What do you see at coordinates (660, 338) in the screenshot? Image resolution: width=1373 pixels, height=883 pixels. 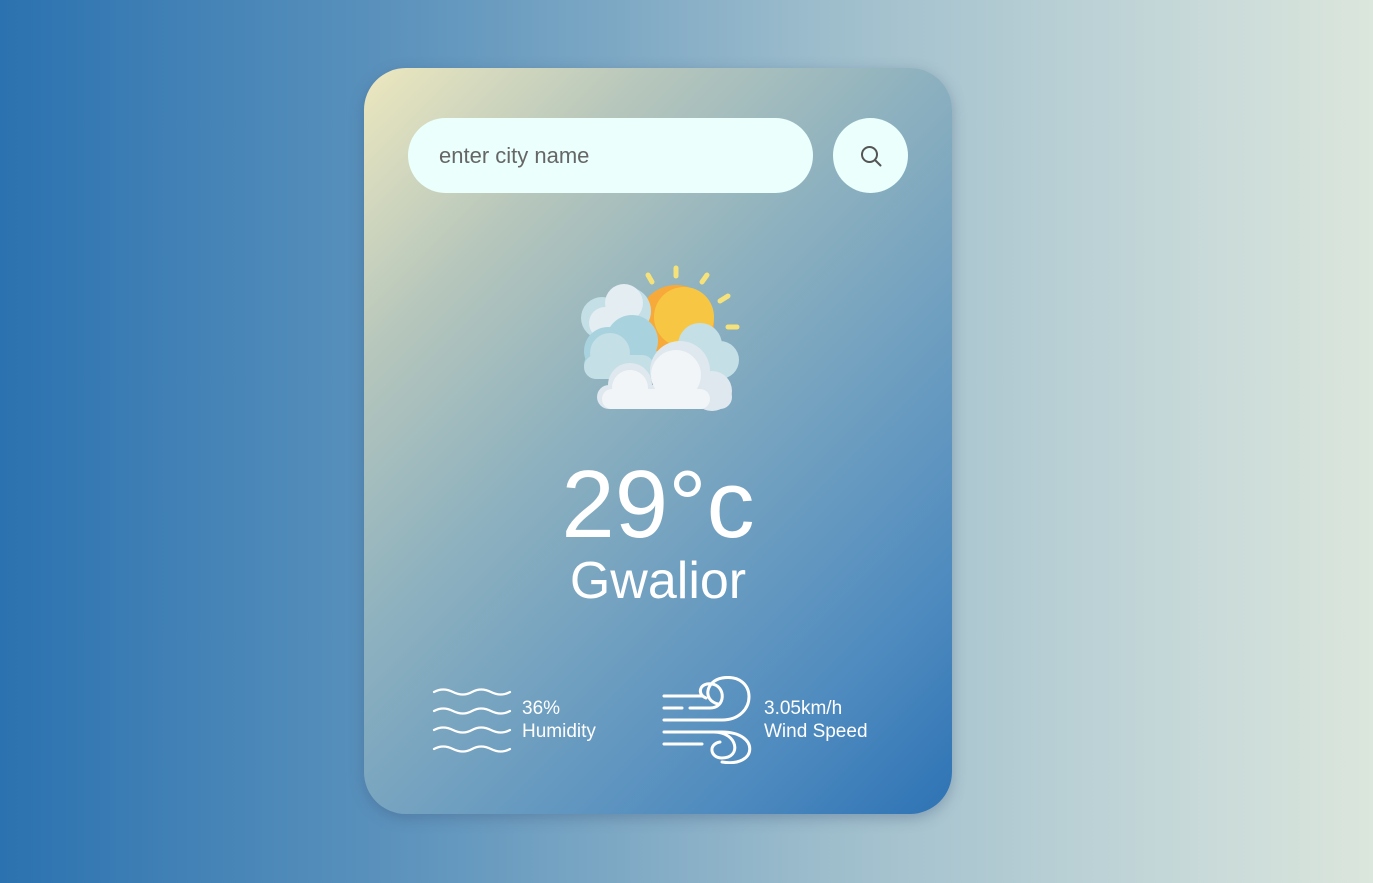 I see `partly-cloudy-sun-icon` at bounding box center [660, 338].